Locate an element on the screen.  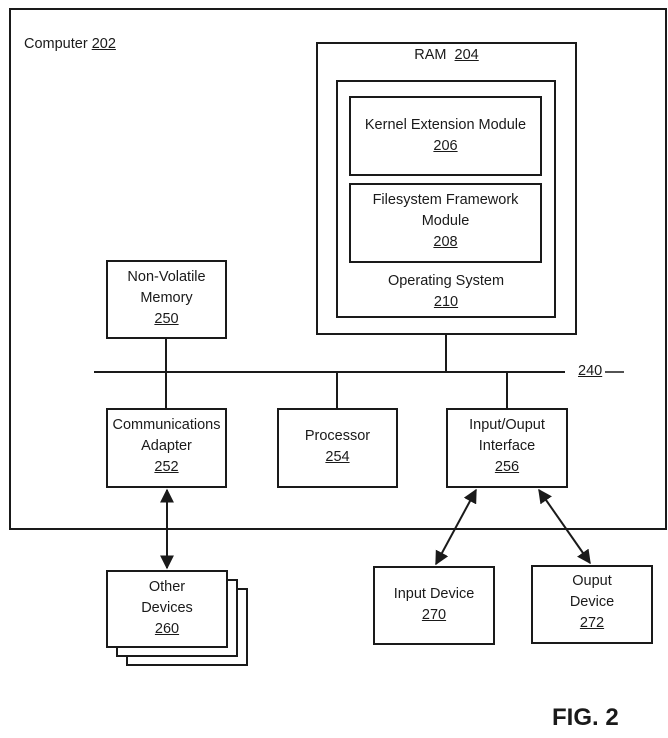
io-input-arrow is located at coordinates (456, 527).